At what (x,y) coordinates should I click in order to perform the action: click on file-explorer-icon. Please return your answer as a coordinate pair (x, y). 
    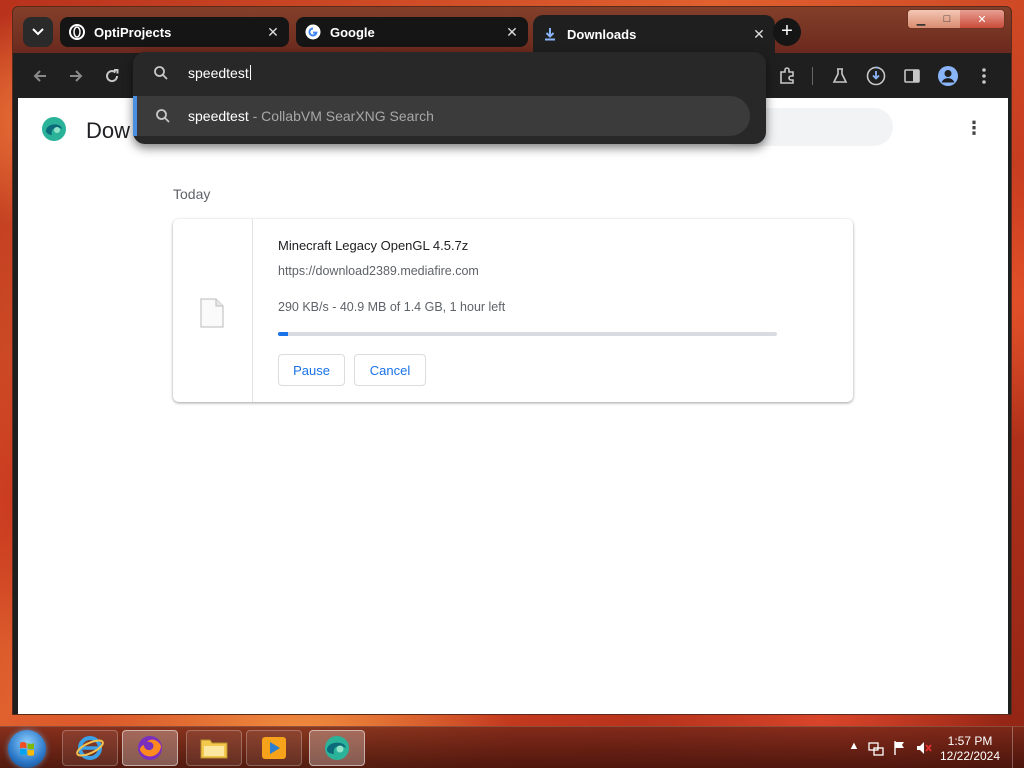
    Looking at the image, I should click on (214, 748).